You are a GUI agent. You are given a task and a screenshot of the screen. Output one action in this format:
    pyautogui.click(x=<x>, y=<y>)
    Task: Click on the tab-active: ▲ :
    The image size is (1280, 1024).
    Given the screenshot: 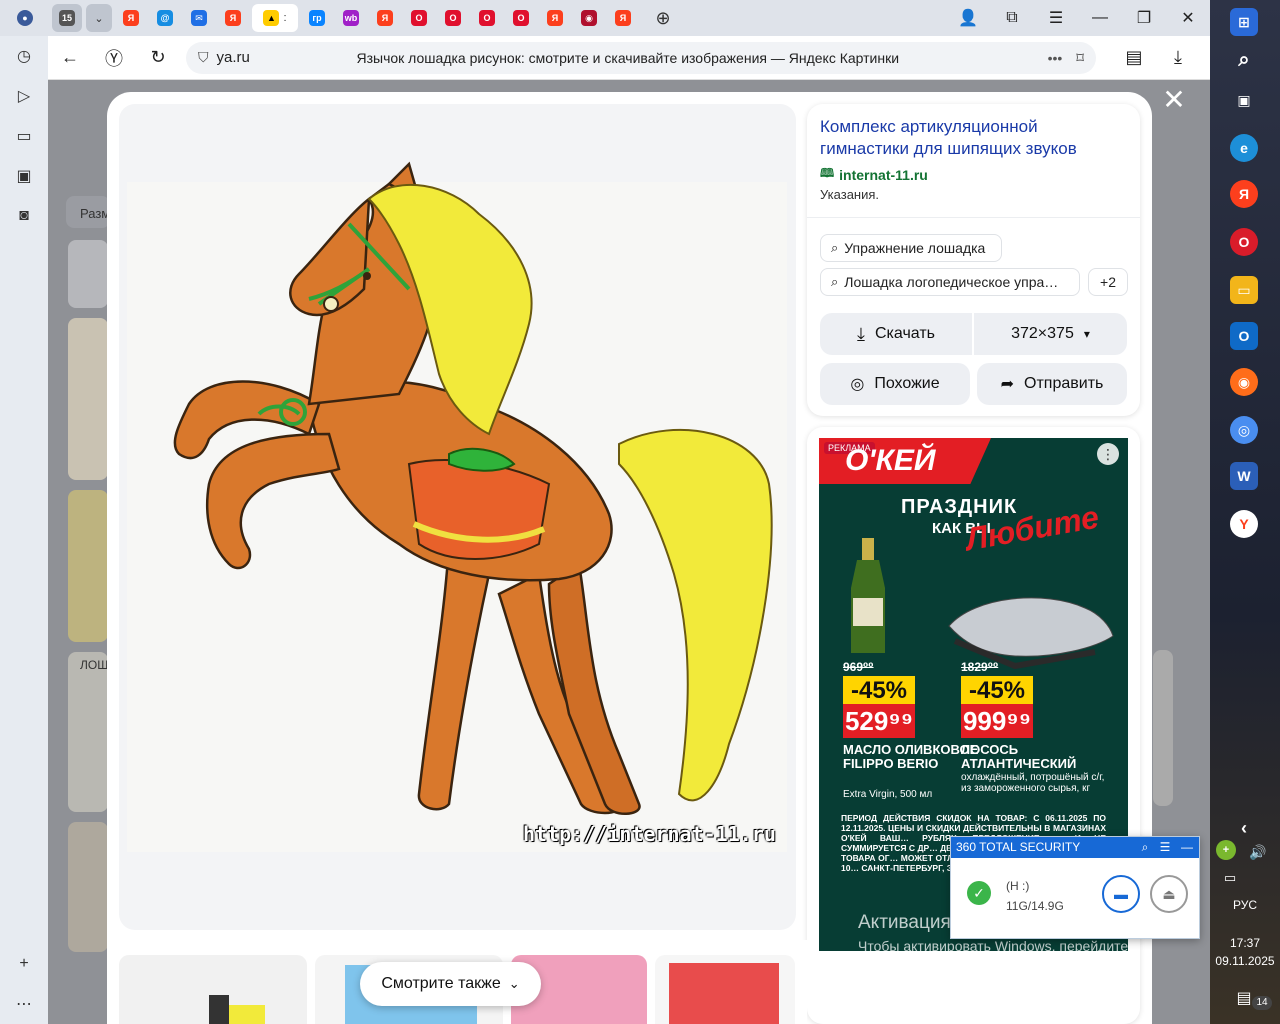 What is the action you would take?
    pyautogui.click(x=275, y=18)
    